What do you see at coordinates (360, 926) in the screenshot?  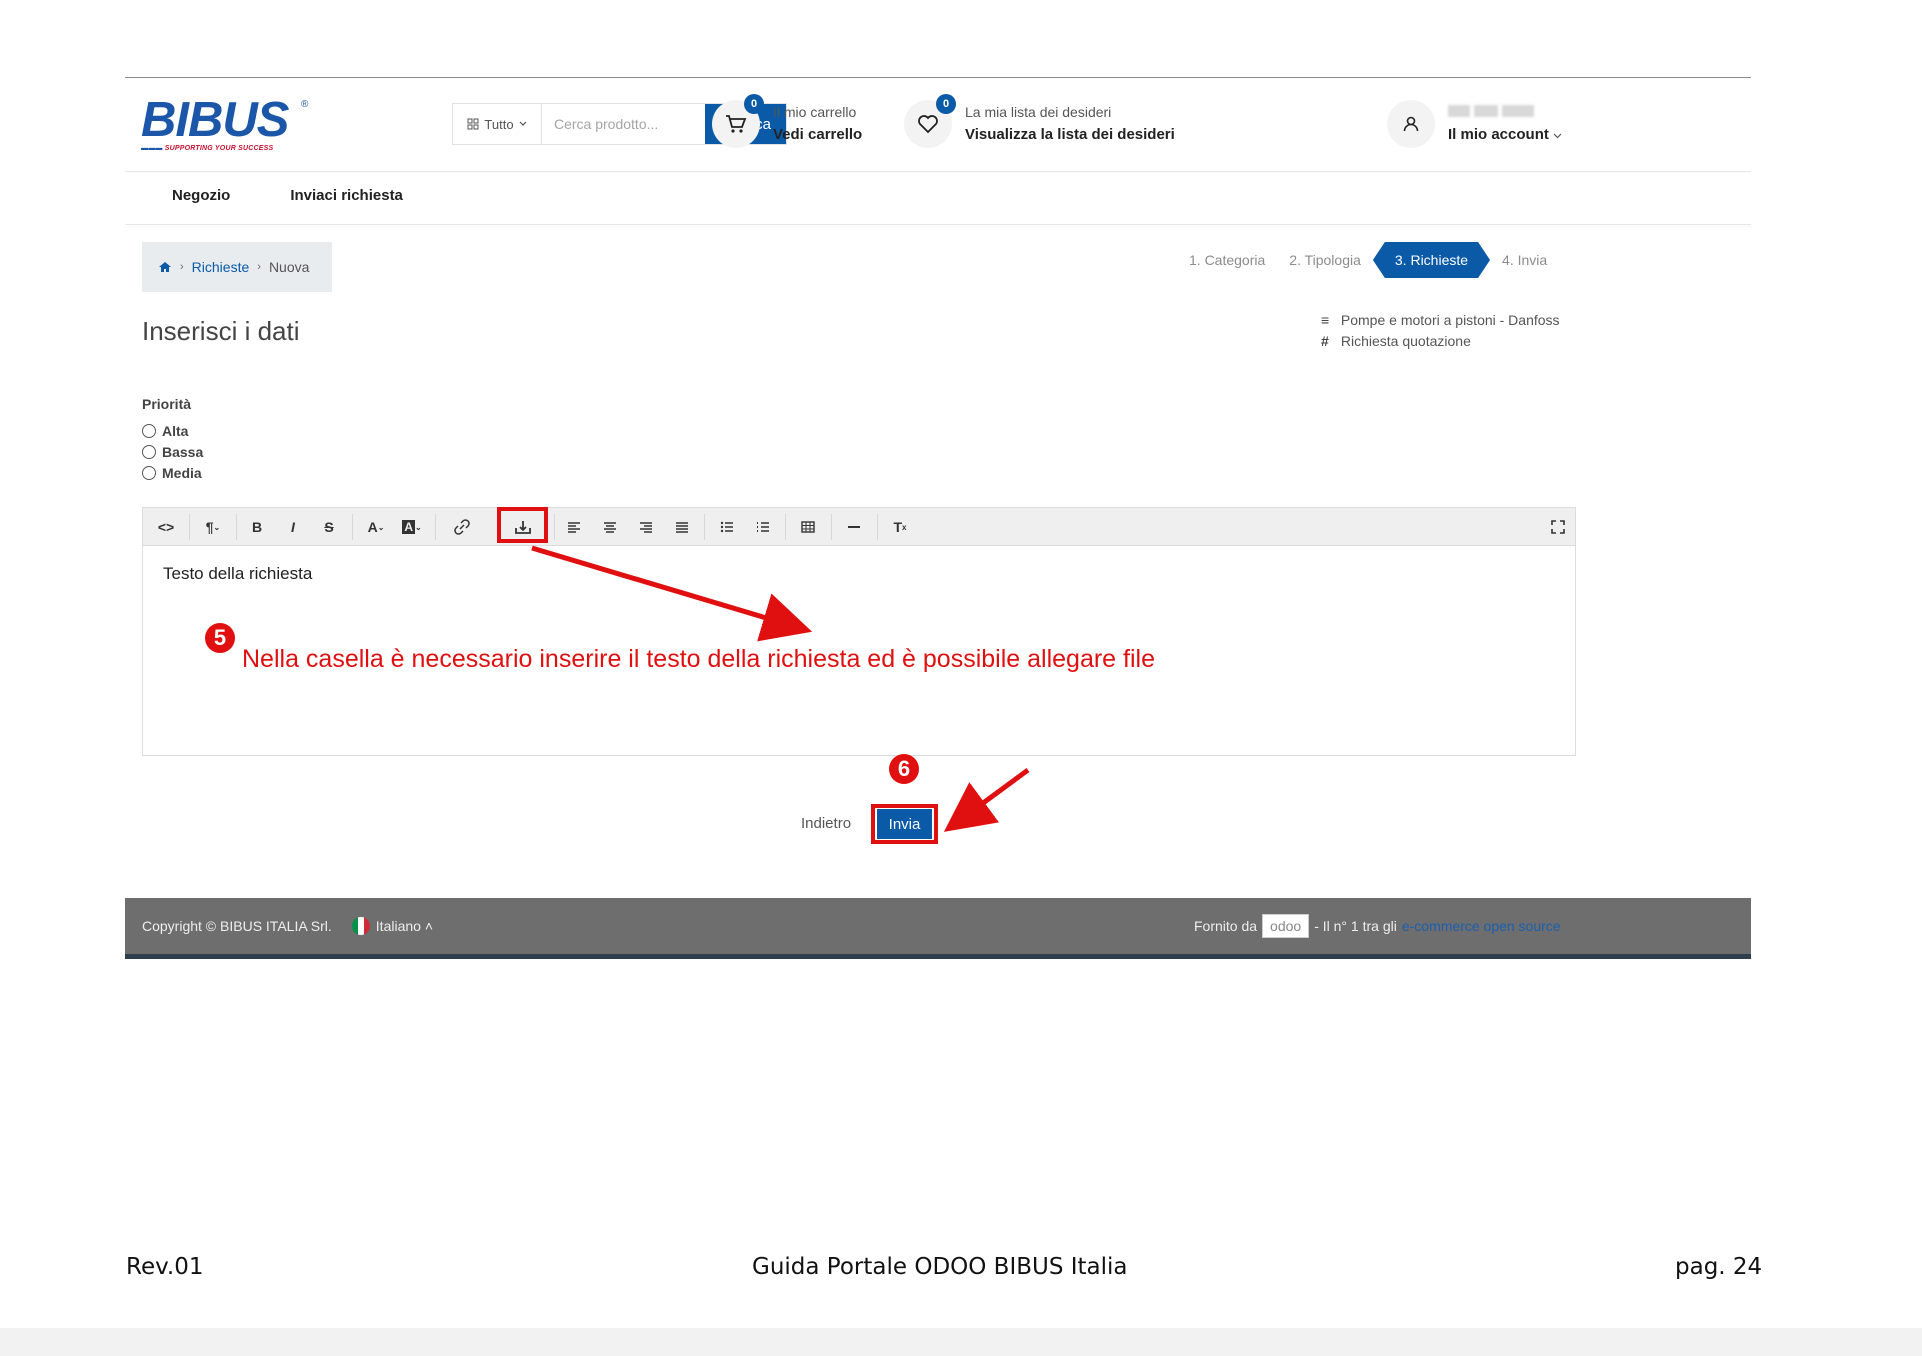 I see `italian-flag-icon` at bounding box center [360, 926].